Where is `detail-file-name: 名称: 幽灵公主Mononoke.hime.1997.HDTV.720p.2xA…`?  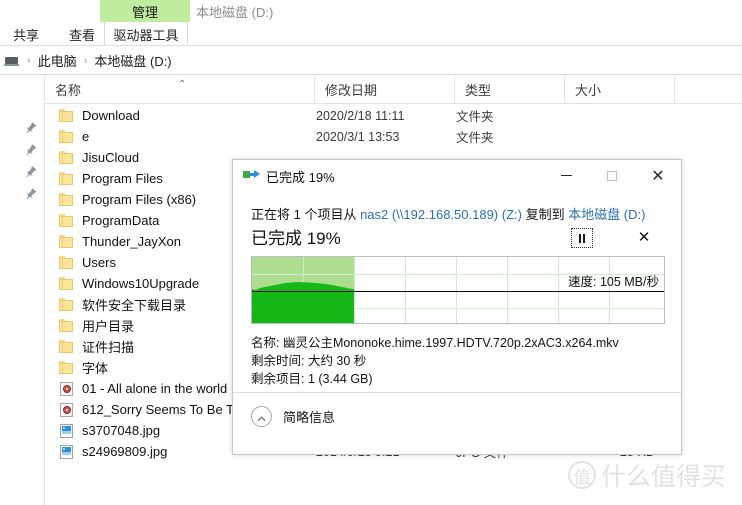
detail-file-name: 名称: 幽灵公主Mononoke.hime.1997.HDTV.720p.2xA… is located at coordinates (435, 343).